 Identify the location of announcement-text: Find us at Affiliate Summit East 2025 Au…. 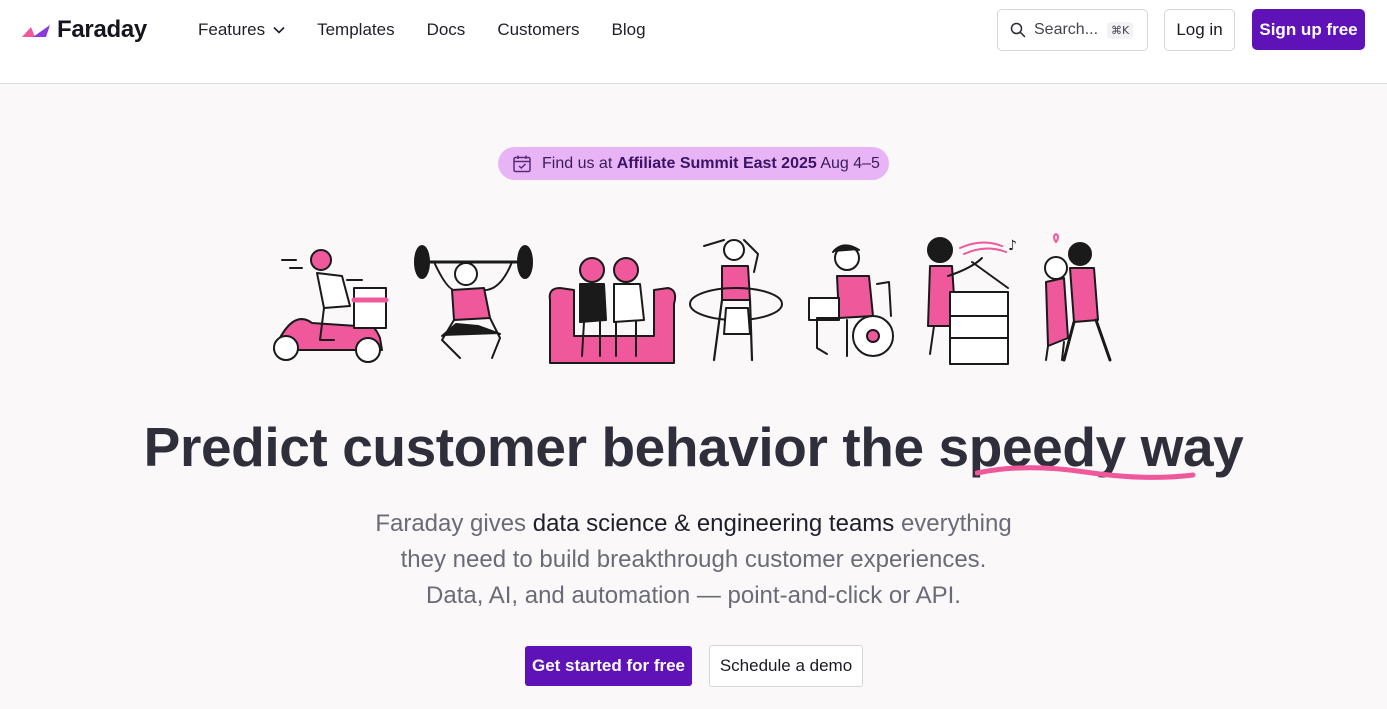
(711, 164).